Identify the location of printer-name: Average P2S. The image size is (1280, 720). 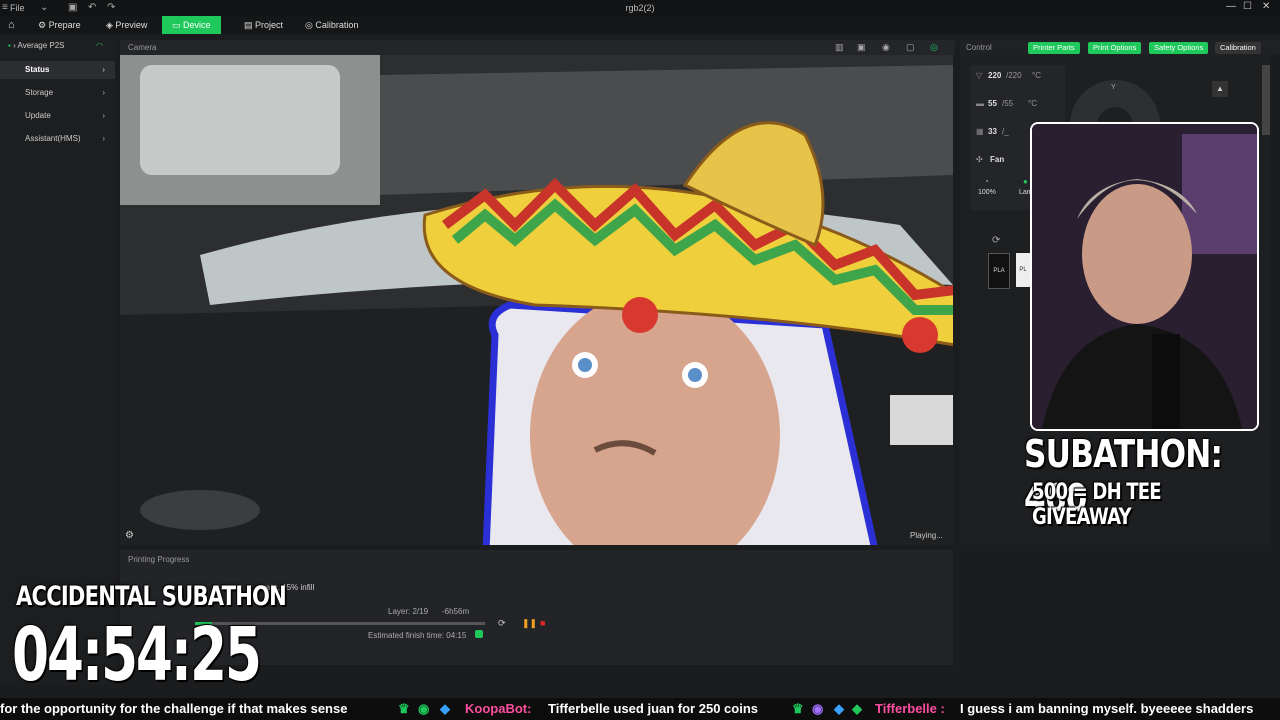
(41, 45).